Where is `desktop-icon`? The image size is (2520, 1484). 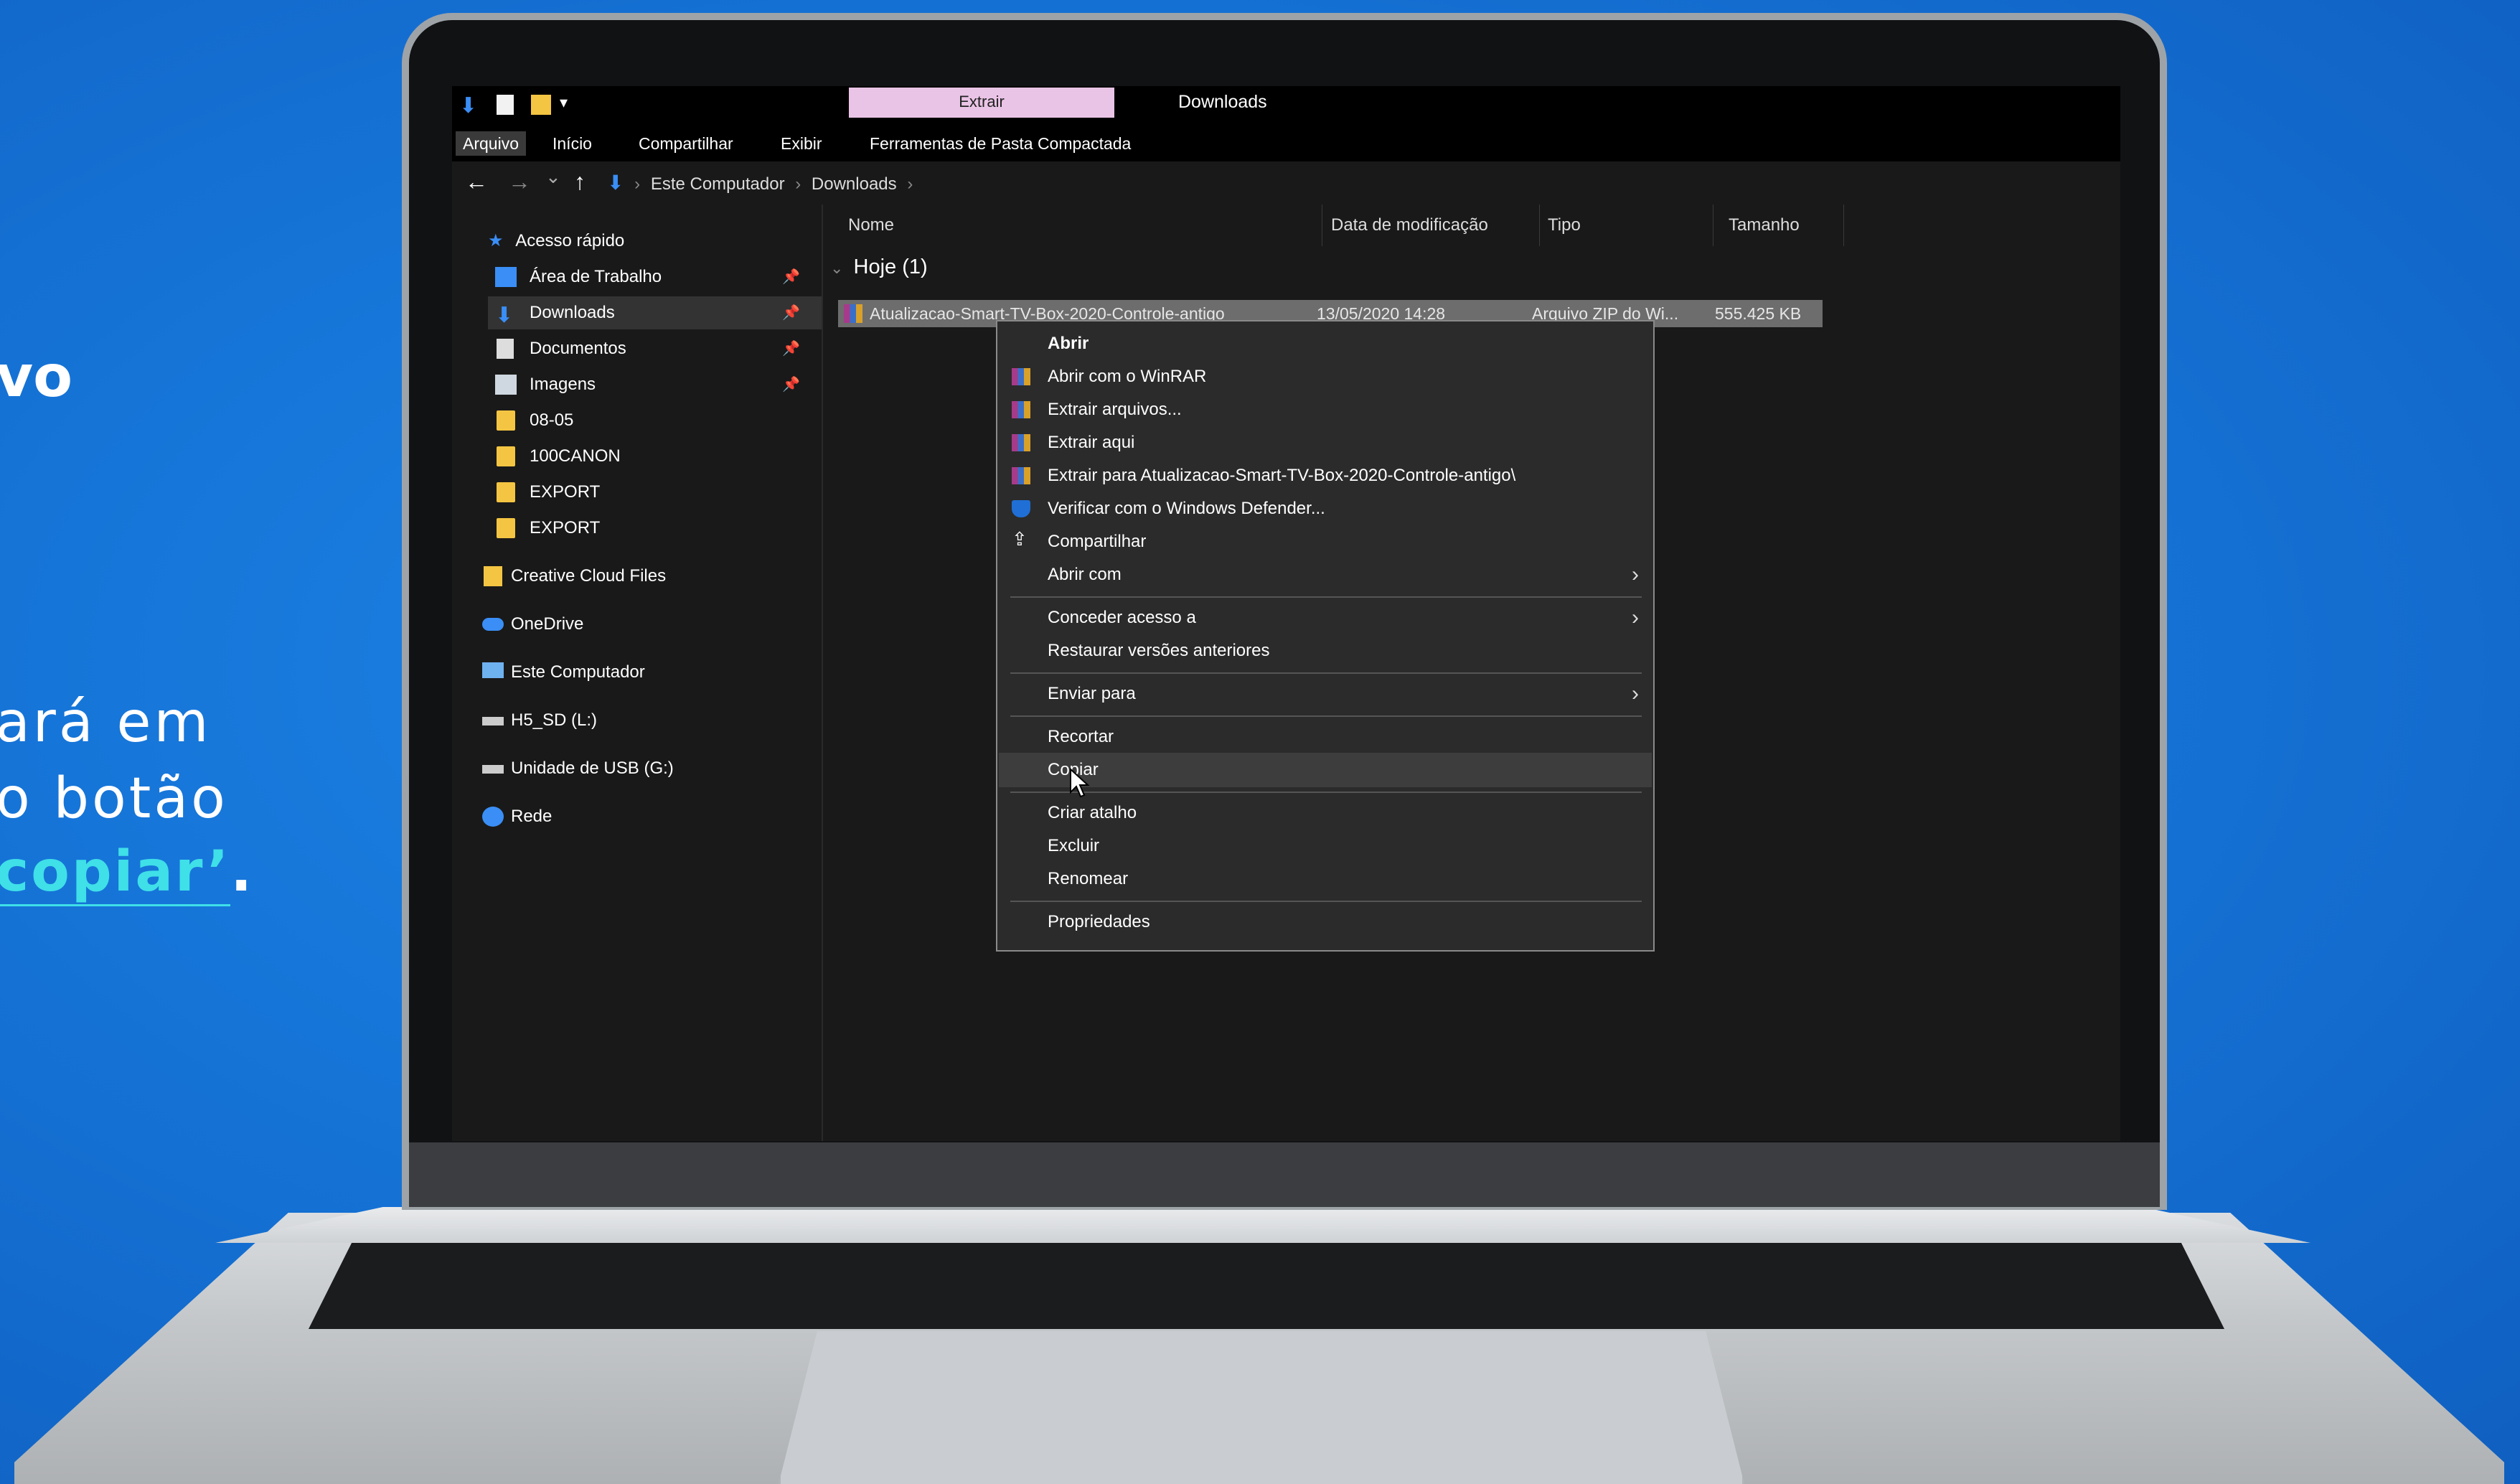
desktop-icon is located at coordinates (506, 277).